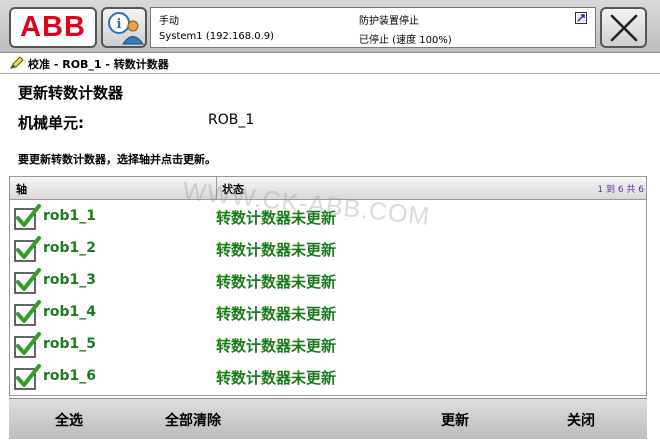 The width and height of the screenshot is (660, 441). What do you see at coordinates (193, 420) in the screenshot?
I see `clear-all-button: 全部清除` at bounding box center [193, 420].